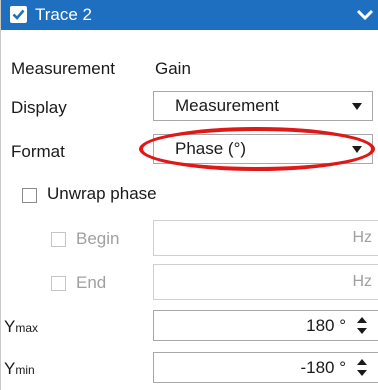 The height and width of the screenshot is (390, 378). What do you see at coordinates (58, 283) in the screenshot?
I see `end-checkbox` at bounding box center [58, 283].